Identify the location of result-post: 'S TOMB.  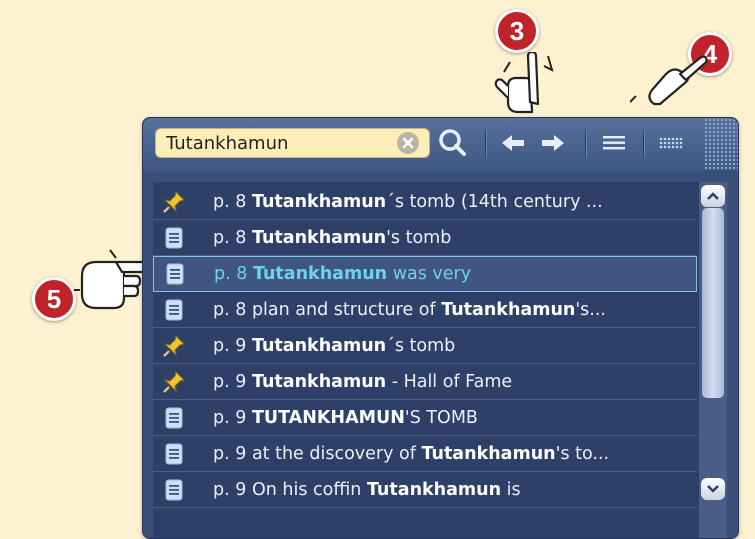
(441, 417).